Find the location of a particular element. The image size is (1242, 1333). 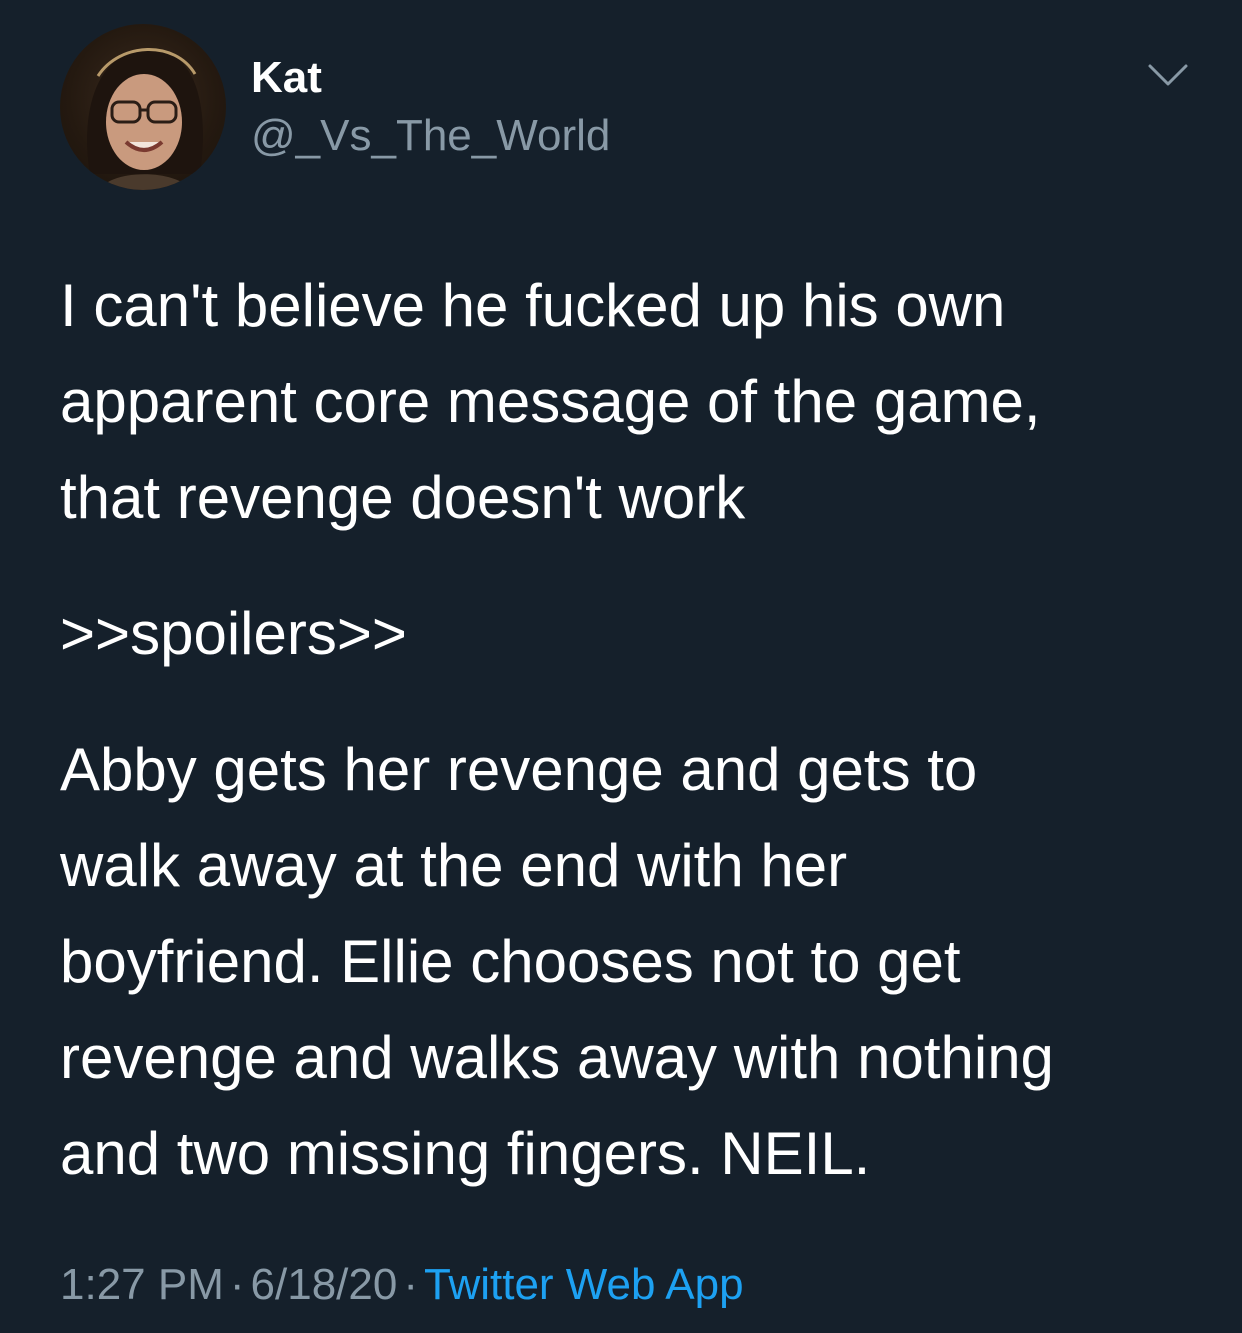

avatar-image is located at coordinates (145, 119).